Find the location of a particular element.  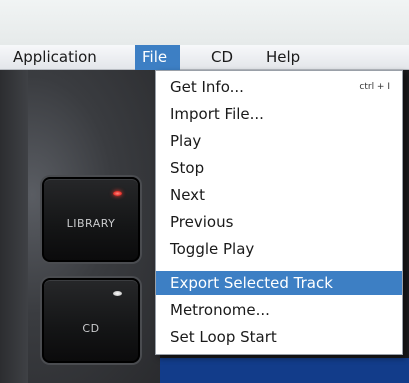

menu-item-previous: Previous is located at coordinates (279, 222).